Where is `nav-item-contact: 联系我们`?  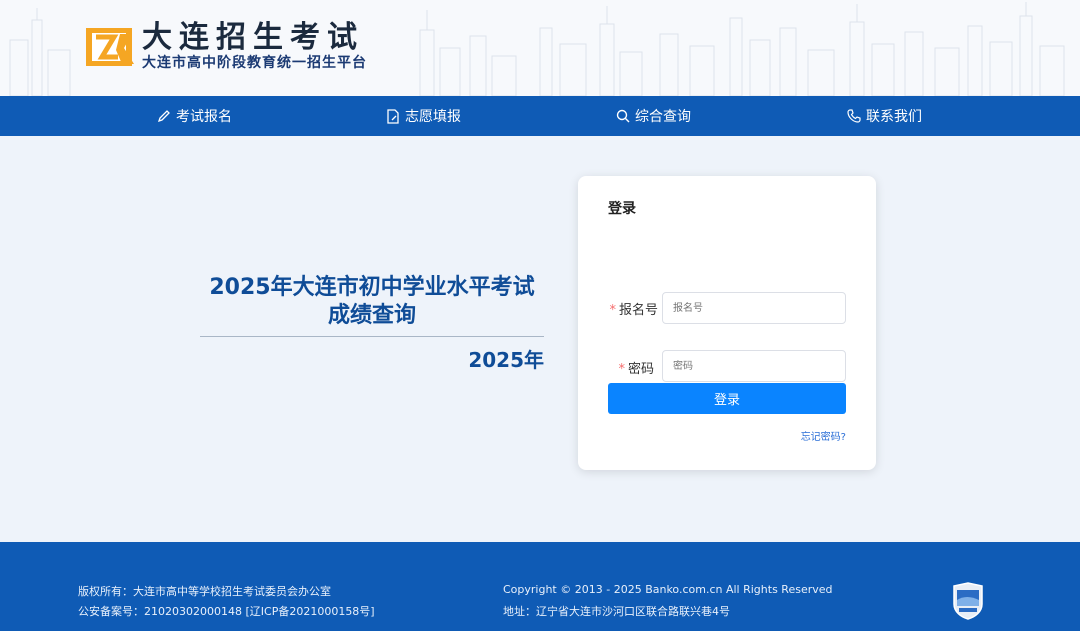 nav-item-contact: 联系我们 is located at coordinates (884, 116).